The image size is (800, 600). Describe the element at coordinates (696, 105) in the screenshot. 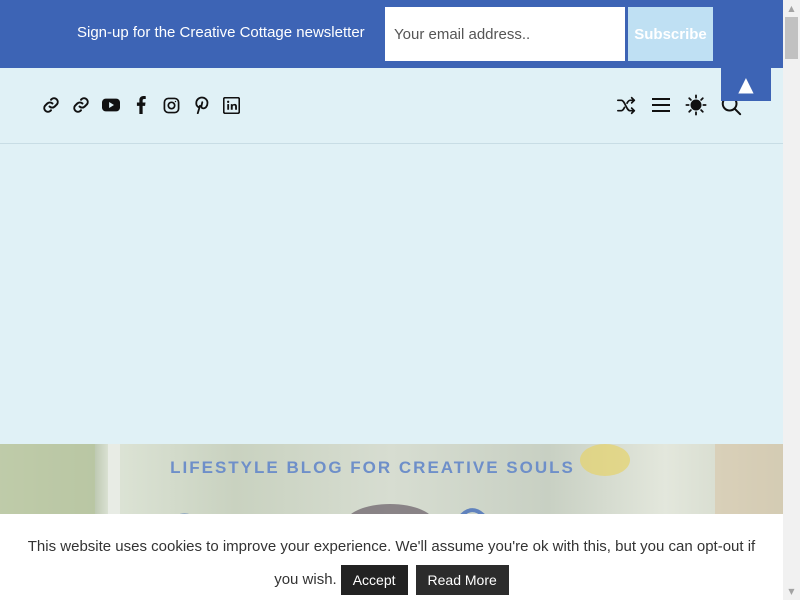

I see `sun-icon` at that location.